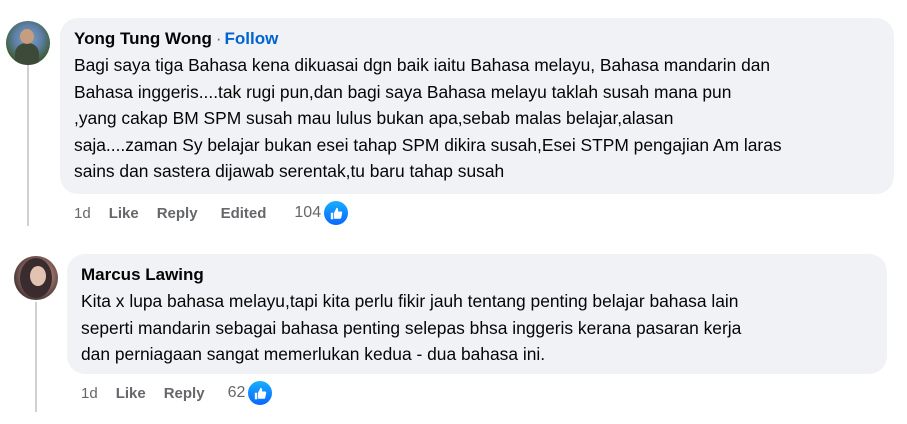 This screenshot has height=424, width=907. Describe the element at coordinates (252, 38) in the screenshot. I see `follow-button: Follow` at that location.